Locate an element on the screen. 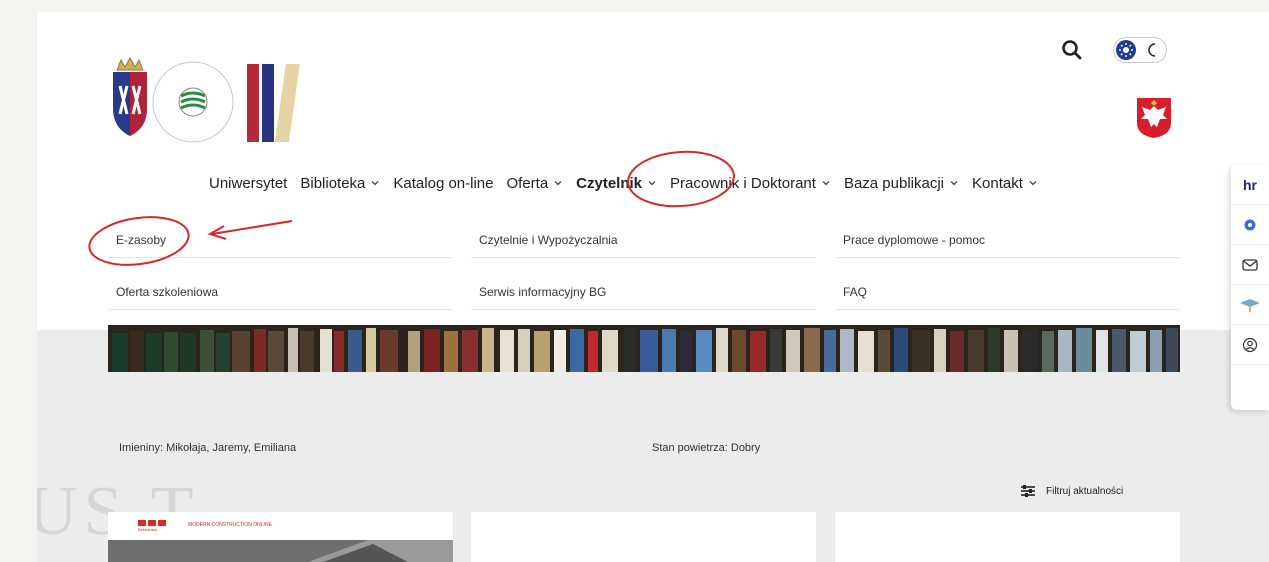 This screenshot has height=562, width=1269. news-card: Birkhäuser MODERN CONSTRUCTION ONLINE is located at coordinates (280, 537).